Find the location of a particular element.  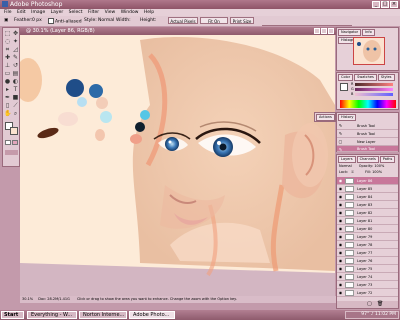

eraser-icon: ▭ is located at coordinates (7, 73).